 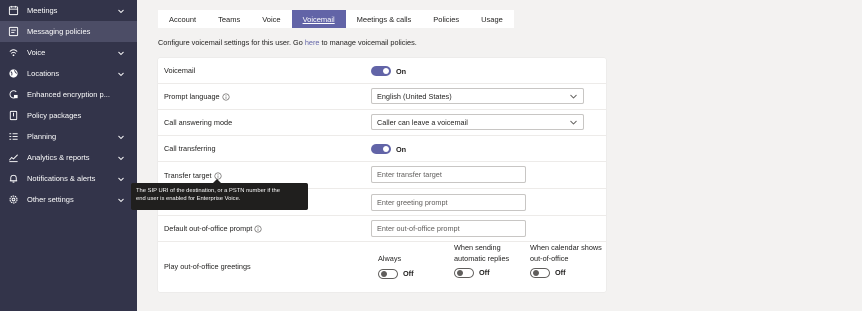 What do you see at coordinates (401, 71) in the screenshot?
I see `voicemail-toggle-state: On` at bounding box center [401, 71].